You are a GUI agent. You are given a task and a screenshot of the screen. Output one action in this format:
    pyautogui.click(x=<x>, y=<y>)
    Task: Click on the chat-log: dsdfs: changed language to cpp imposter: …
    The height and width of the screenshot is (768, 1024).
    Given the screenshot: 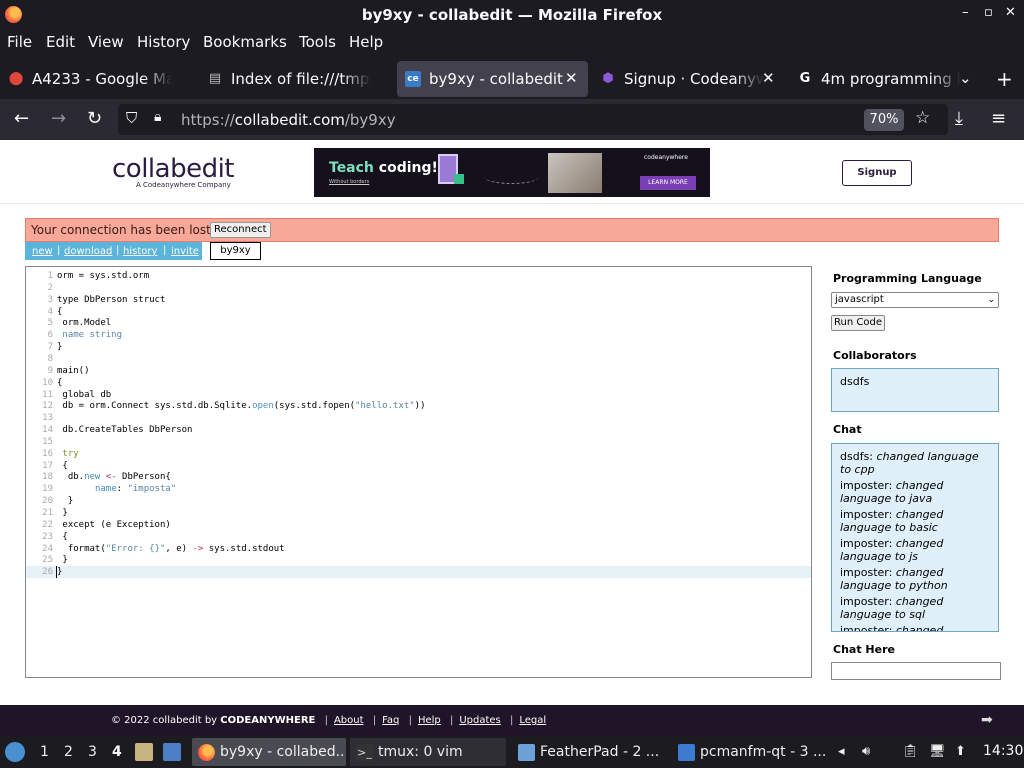 What is the action you would take?
    pyautogui.click(x=915, y=537)
    